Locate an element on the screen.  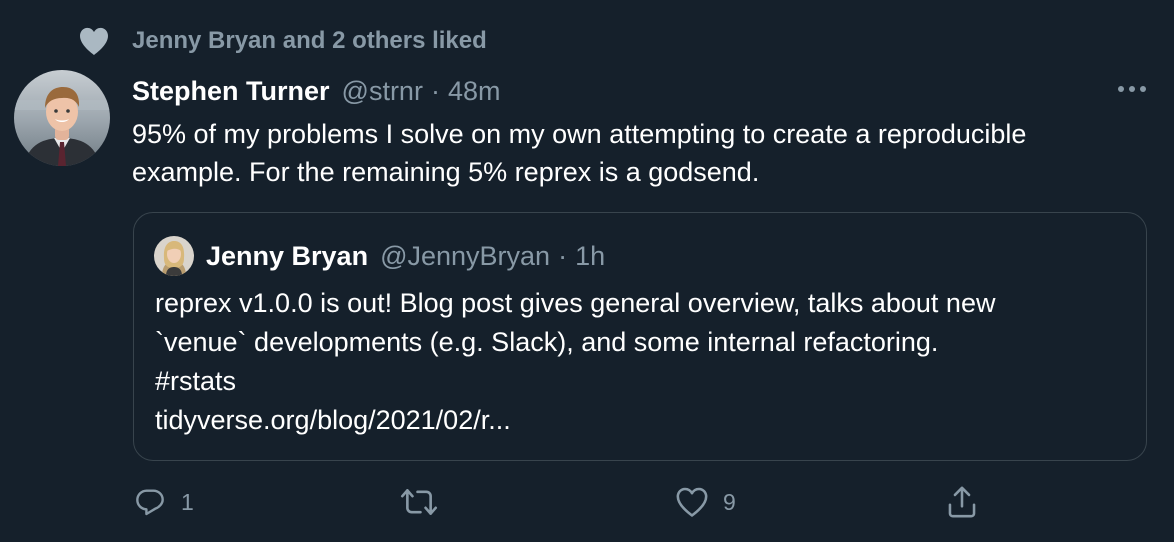
tweet-header: Stephen Turner @strnr · 48m is located at coordinates (316, 91).